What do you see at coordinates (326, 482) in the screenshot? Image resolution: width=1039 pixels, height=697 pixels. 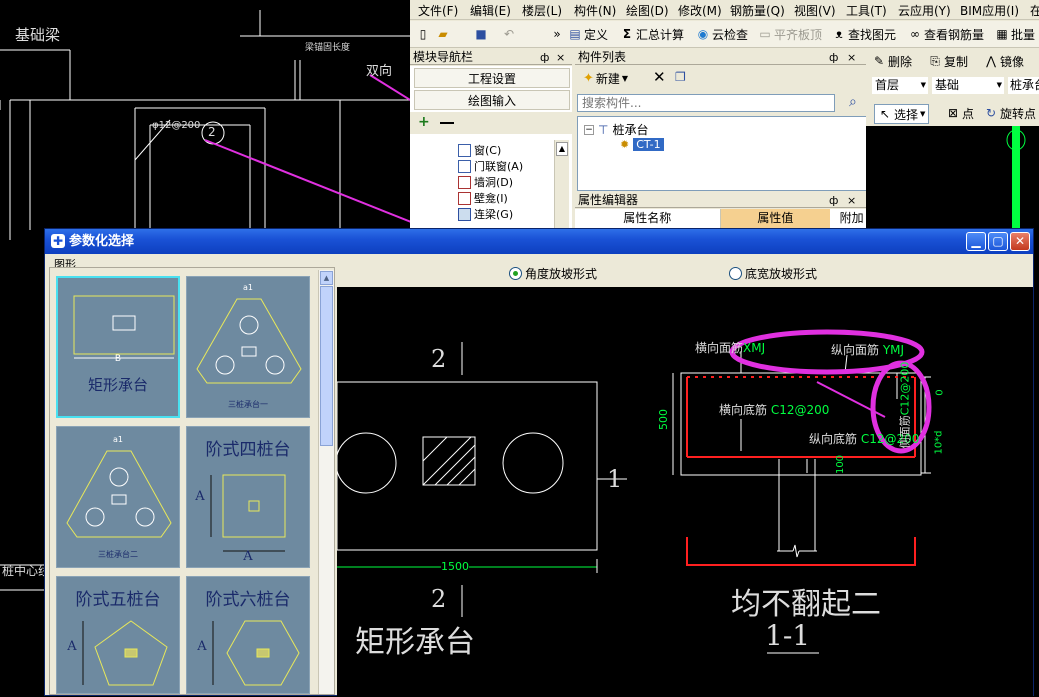 I see `shapes-scrollbar: ▲` at bounding box center [326, 482].